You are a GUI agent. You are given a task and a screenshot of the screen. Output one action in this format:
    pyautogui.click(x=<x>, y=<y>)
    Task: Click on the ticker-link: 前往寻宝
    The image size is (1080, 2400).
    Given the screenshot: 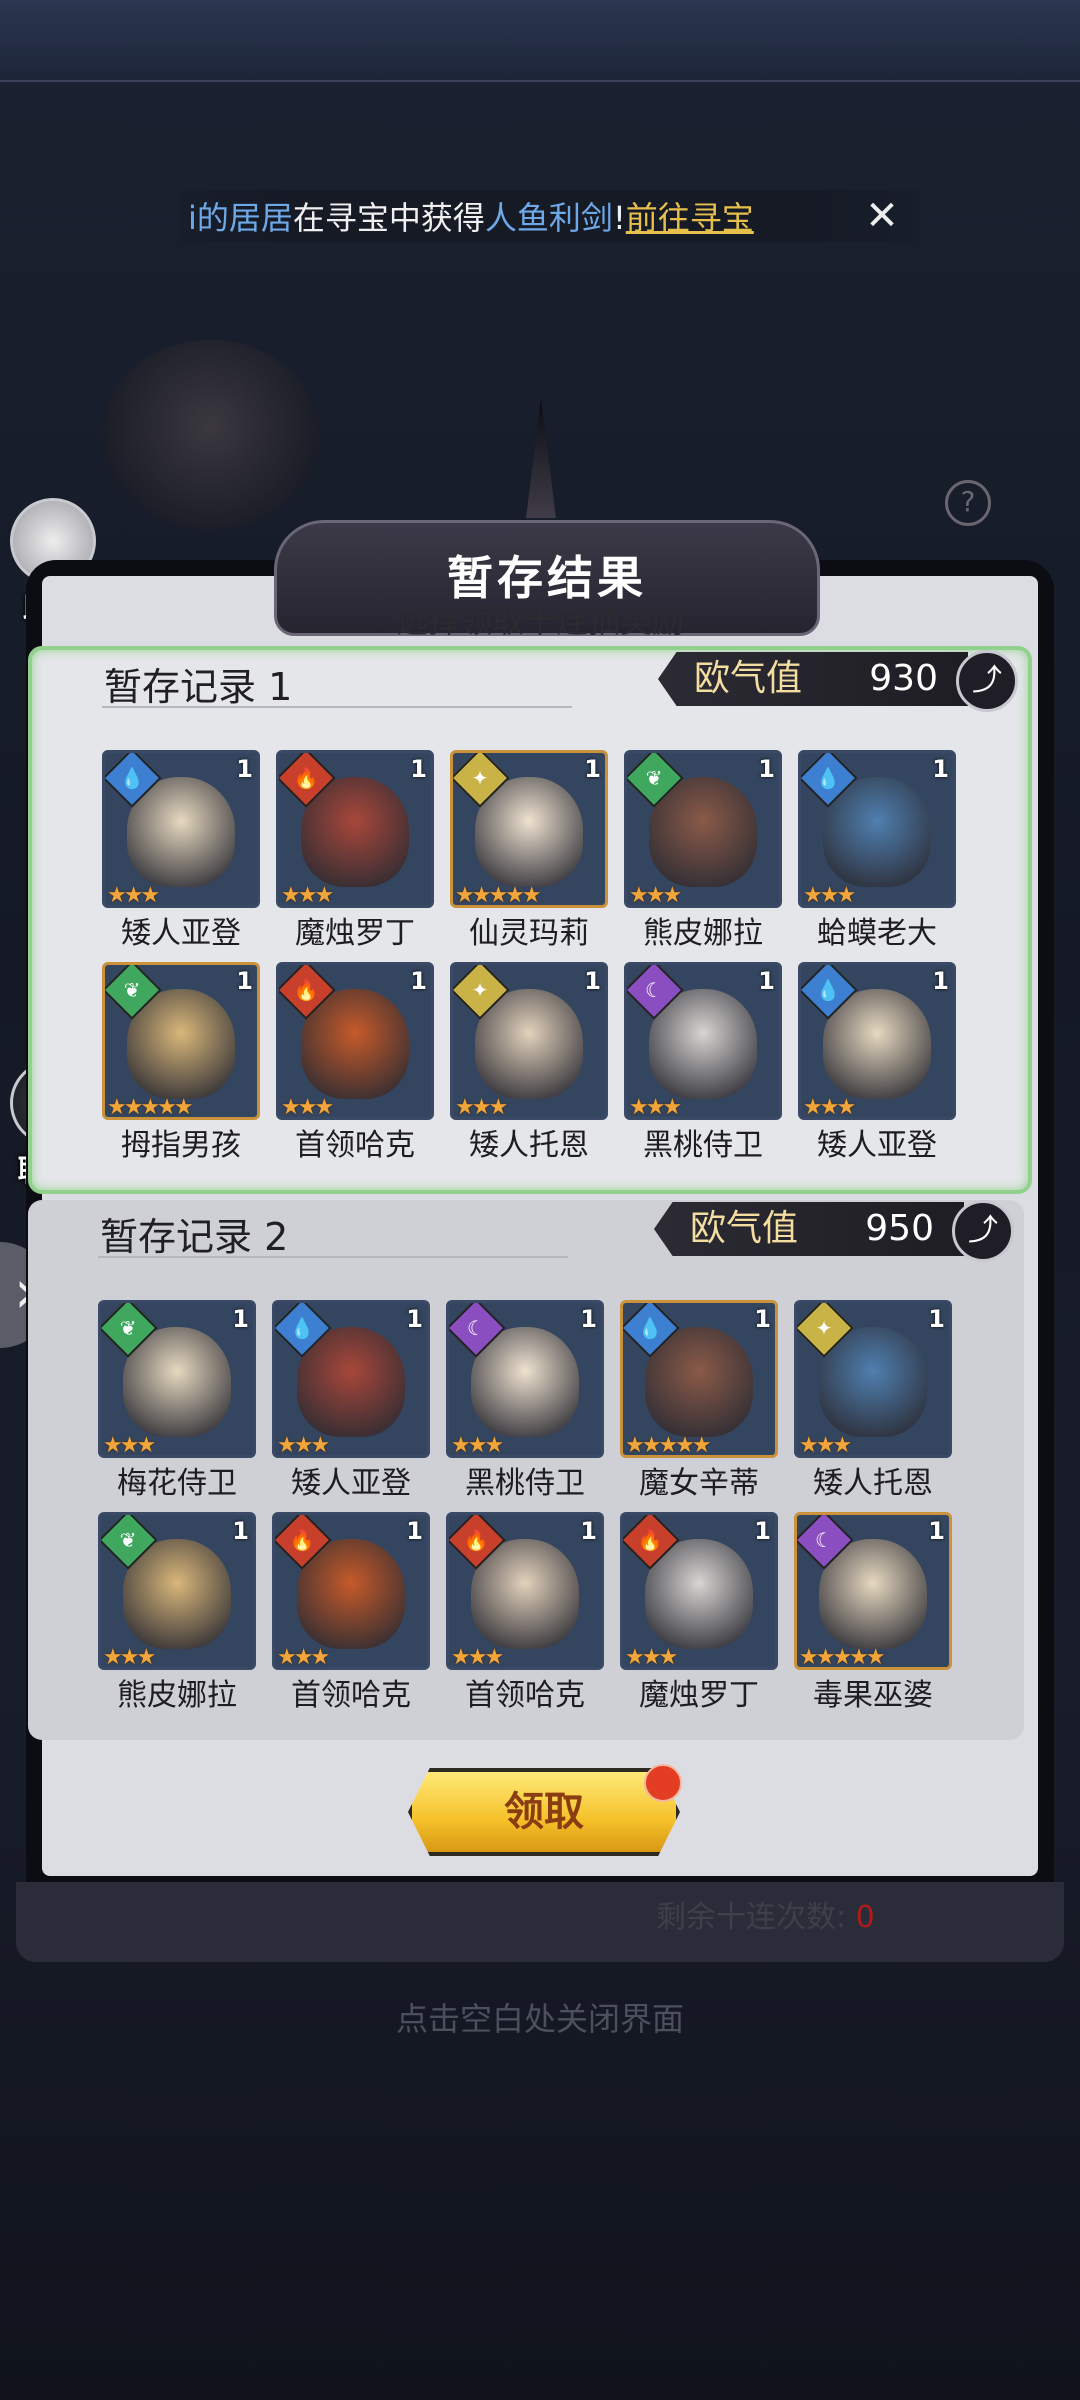 What is the action you would take?
    pyautogui.click(x=690, y=218)
    